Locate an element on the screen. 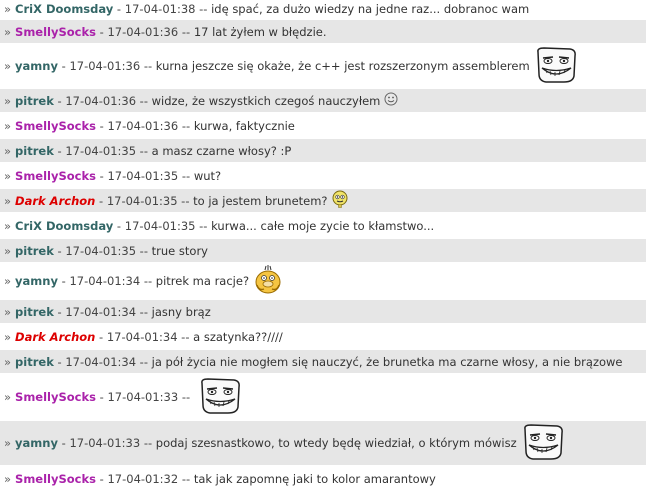 The width and height of the screenshot is (646, 493). message-text: widze, że wszystkich czegoś nauczyłem is located at coordinates (266, 100).